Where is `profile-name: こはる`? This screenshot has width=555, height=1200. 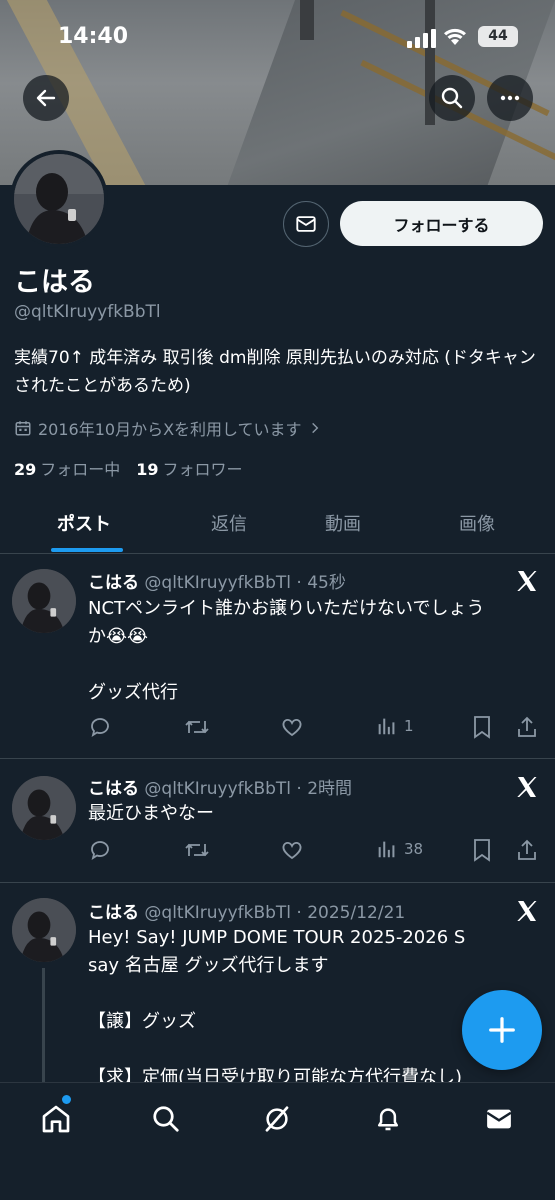 profile-name: こはる is located at coordinates (54, 282).